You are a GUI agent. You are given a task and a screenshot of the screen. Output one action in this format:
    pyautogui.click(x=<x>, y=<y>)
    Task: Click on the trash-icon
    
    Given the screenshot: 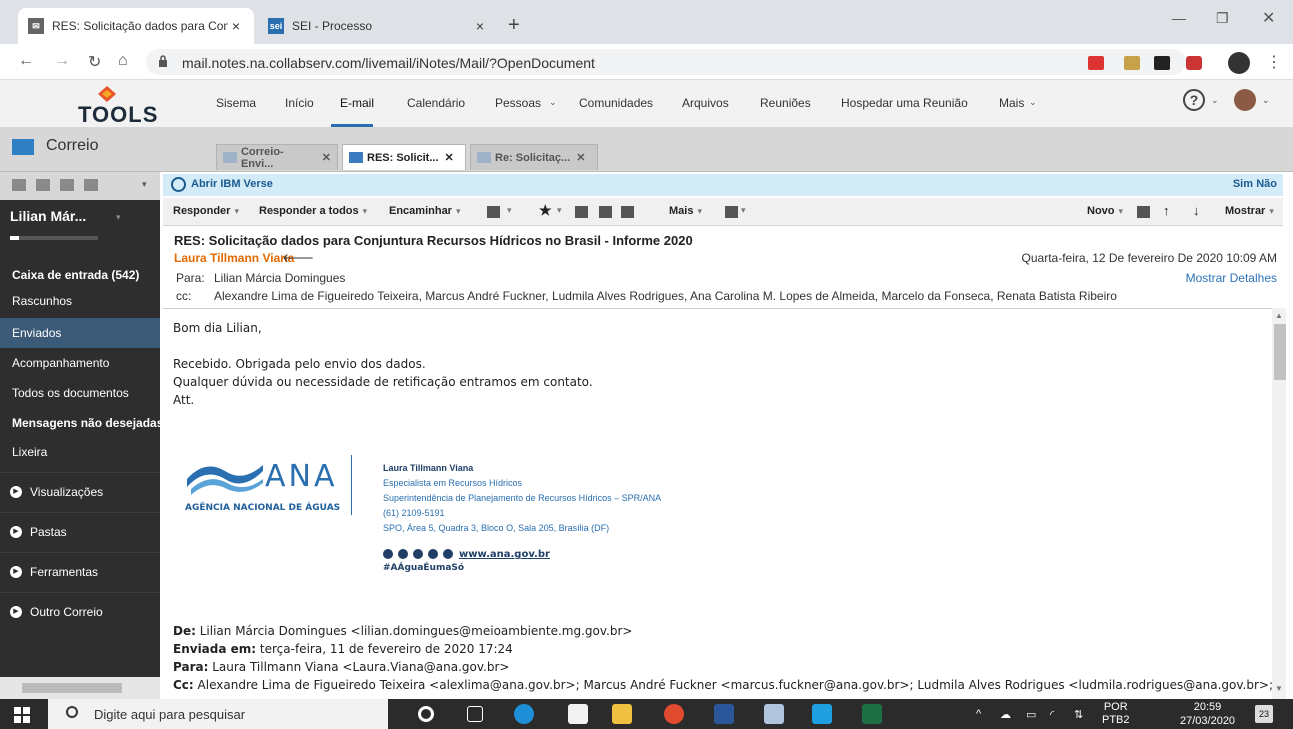 What is the action you would take?
    pyautogui.click(x=627, y=212)
    